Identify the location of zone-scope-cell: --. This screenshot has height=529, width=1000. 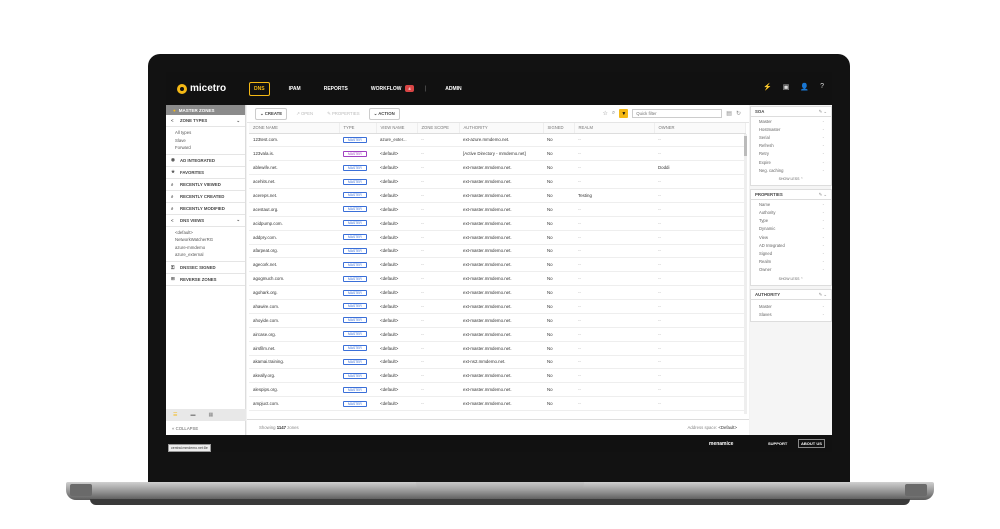
(438, 181).